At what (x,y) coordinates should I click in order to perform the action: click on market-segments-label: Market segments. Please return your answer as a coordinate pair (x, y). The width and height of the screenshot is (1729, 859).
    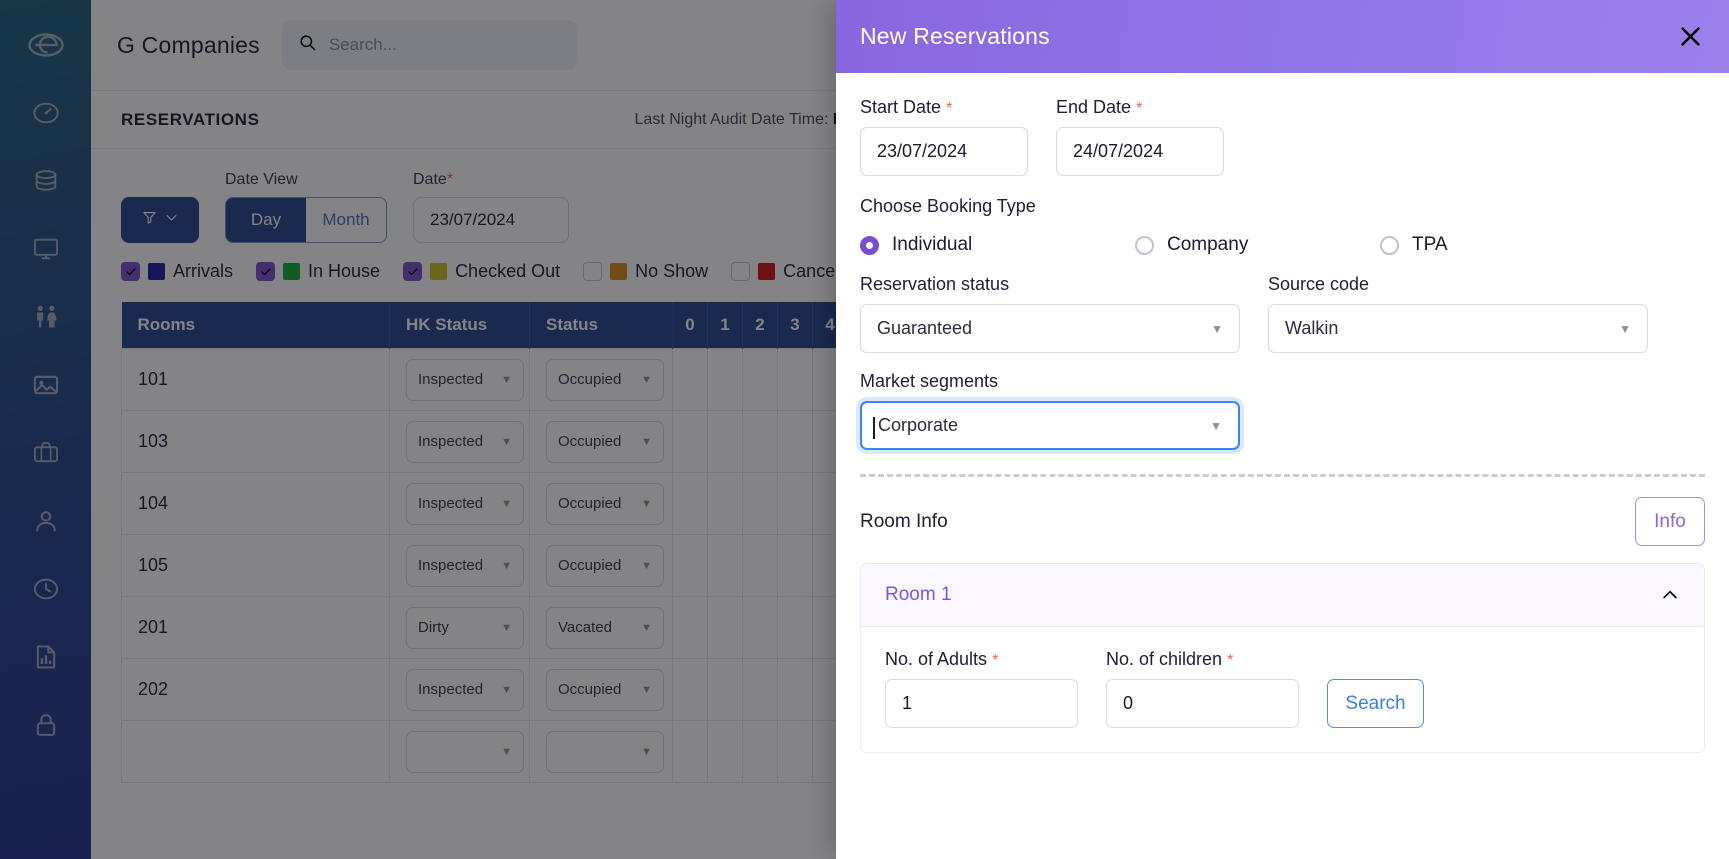
    Looking at the image, I should click on (929, 381).